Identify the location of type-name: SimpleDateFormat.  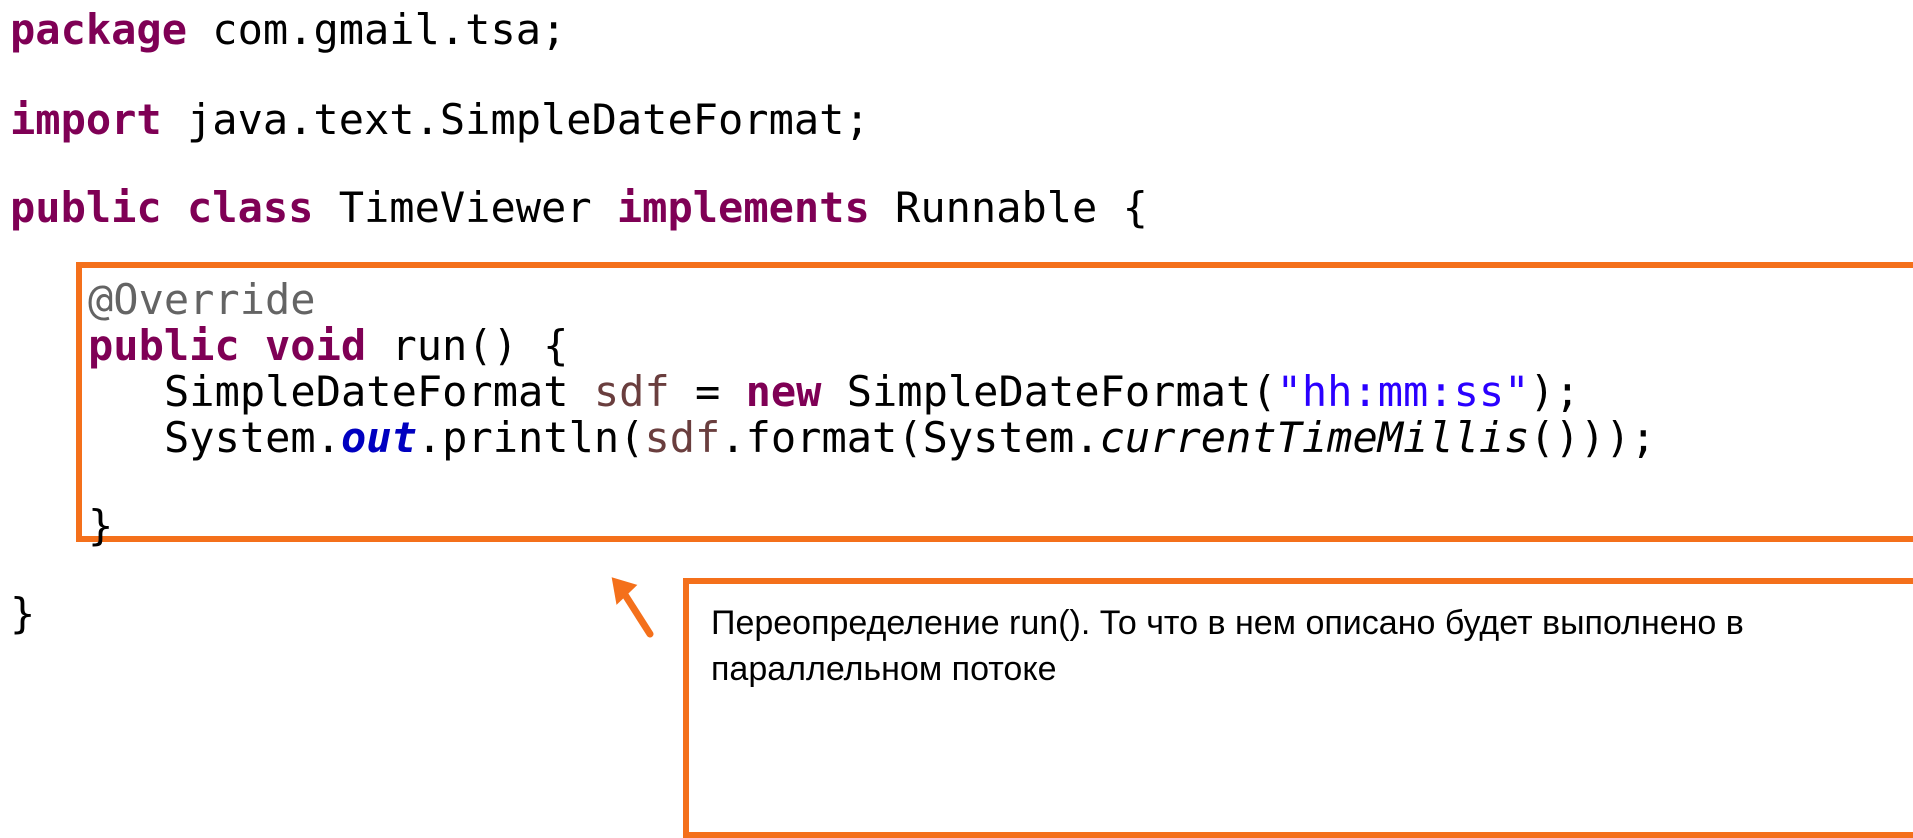
(379, 391).